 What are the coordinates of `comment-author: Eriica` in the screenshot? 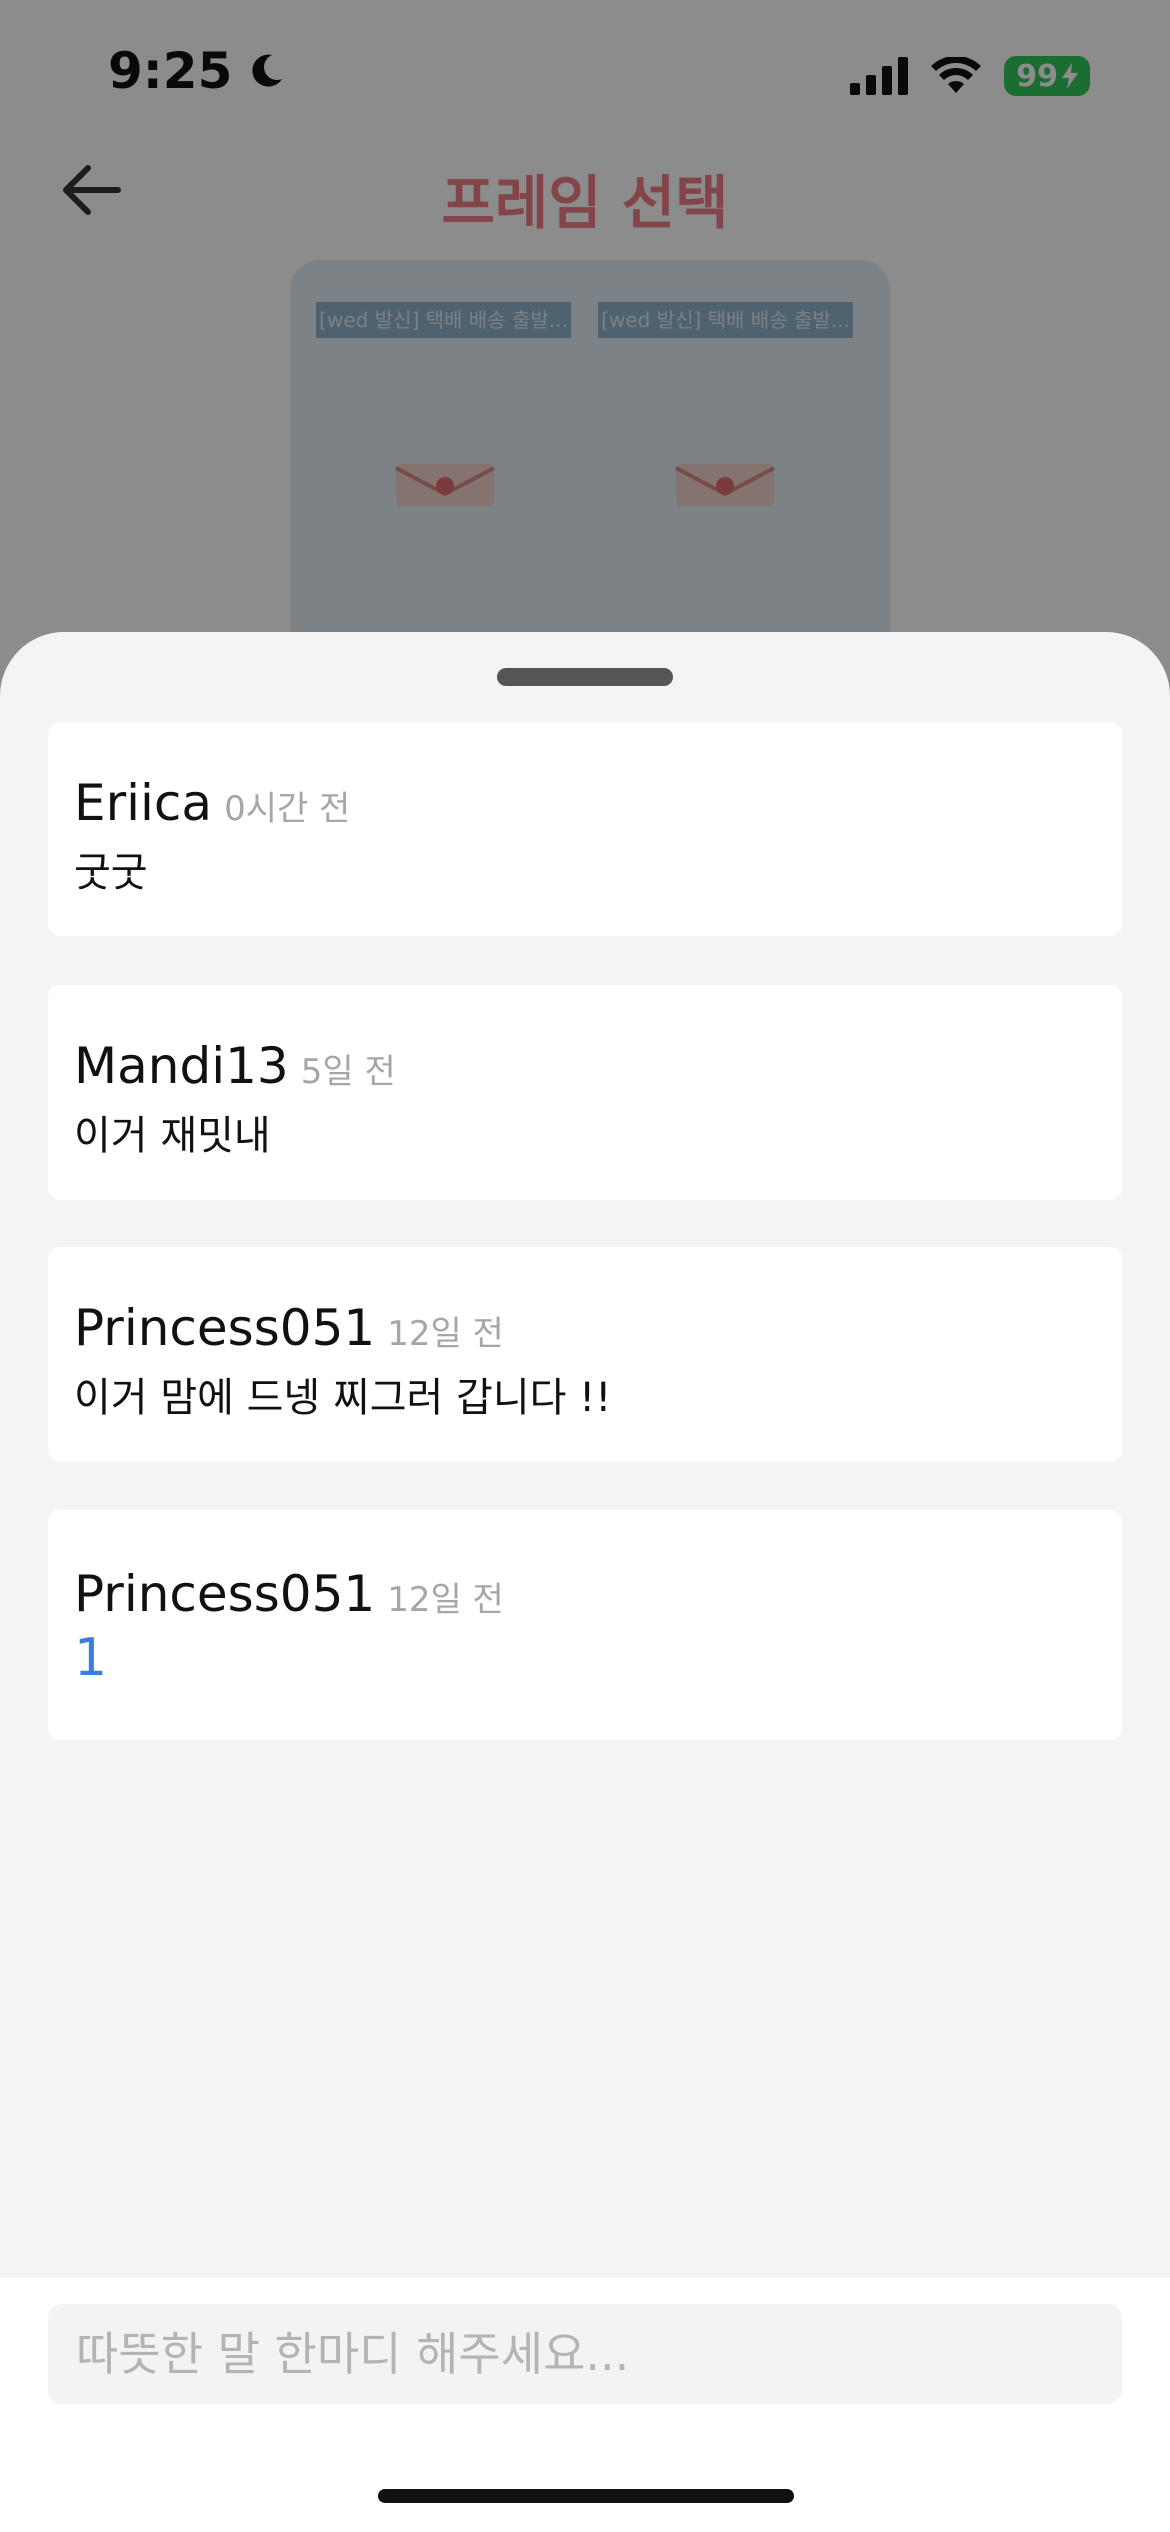 It's located at (143, 803).